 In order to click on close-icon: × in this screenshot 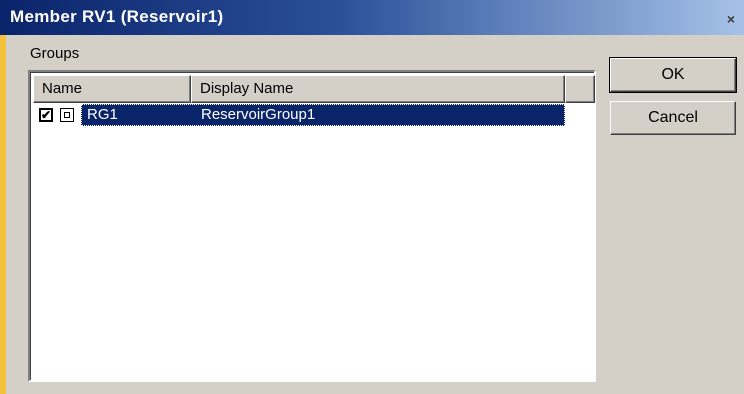, I will do `click(731, 19)`.